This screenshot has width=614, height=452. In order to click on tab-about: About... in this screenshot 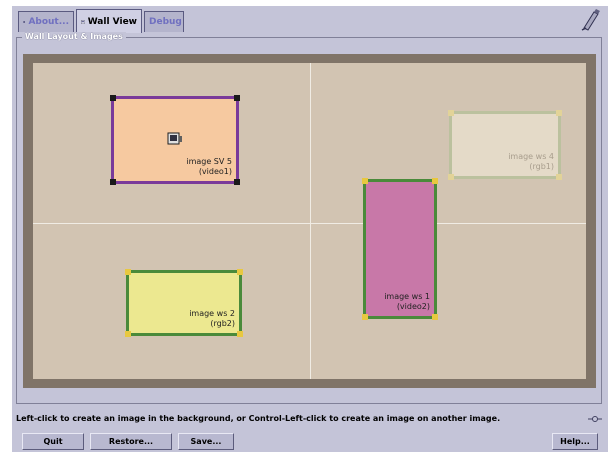, I will do `click(46, 21)`.